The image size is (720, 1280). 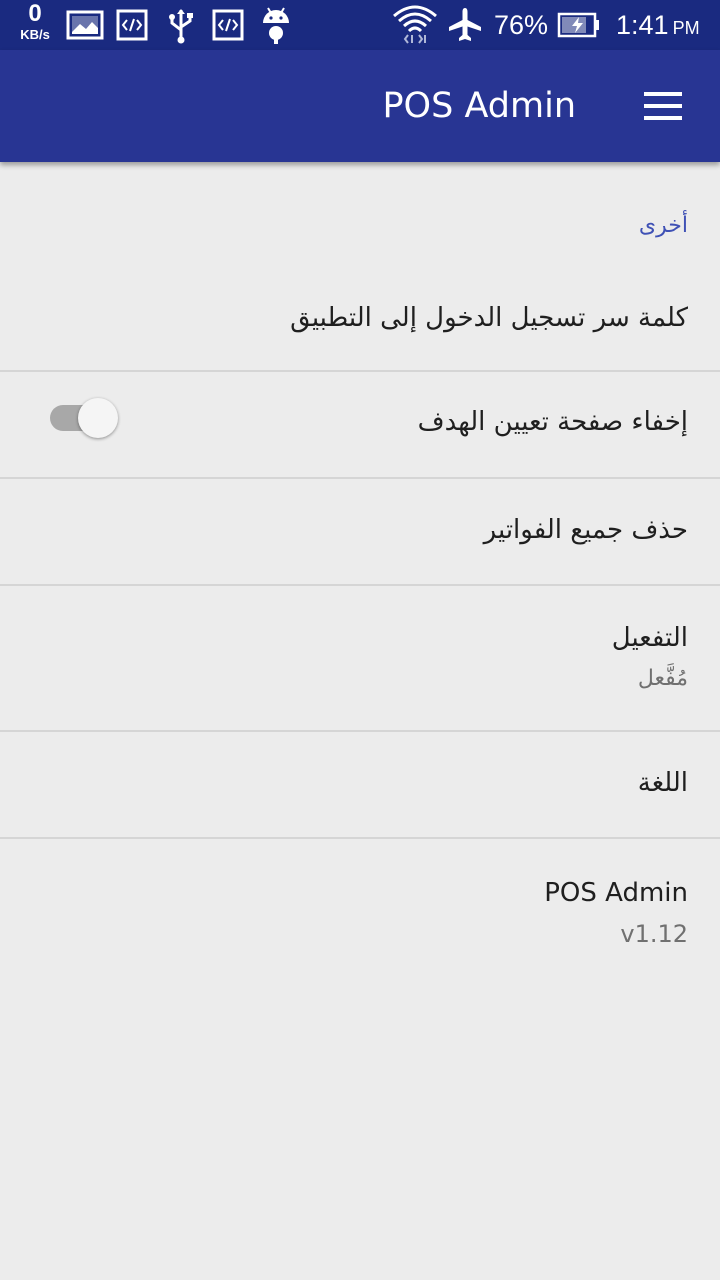 I want to click on pref-title: إخفاء صفحة تعيين الهدف, so click(x=552, y=422).